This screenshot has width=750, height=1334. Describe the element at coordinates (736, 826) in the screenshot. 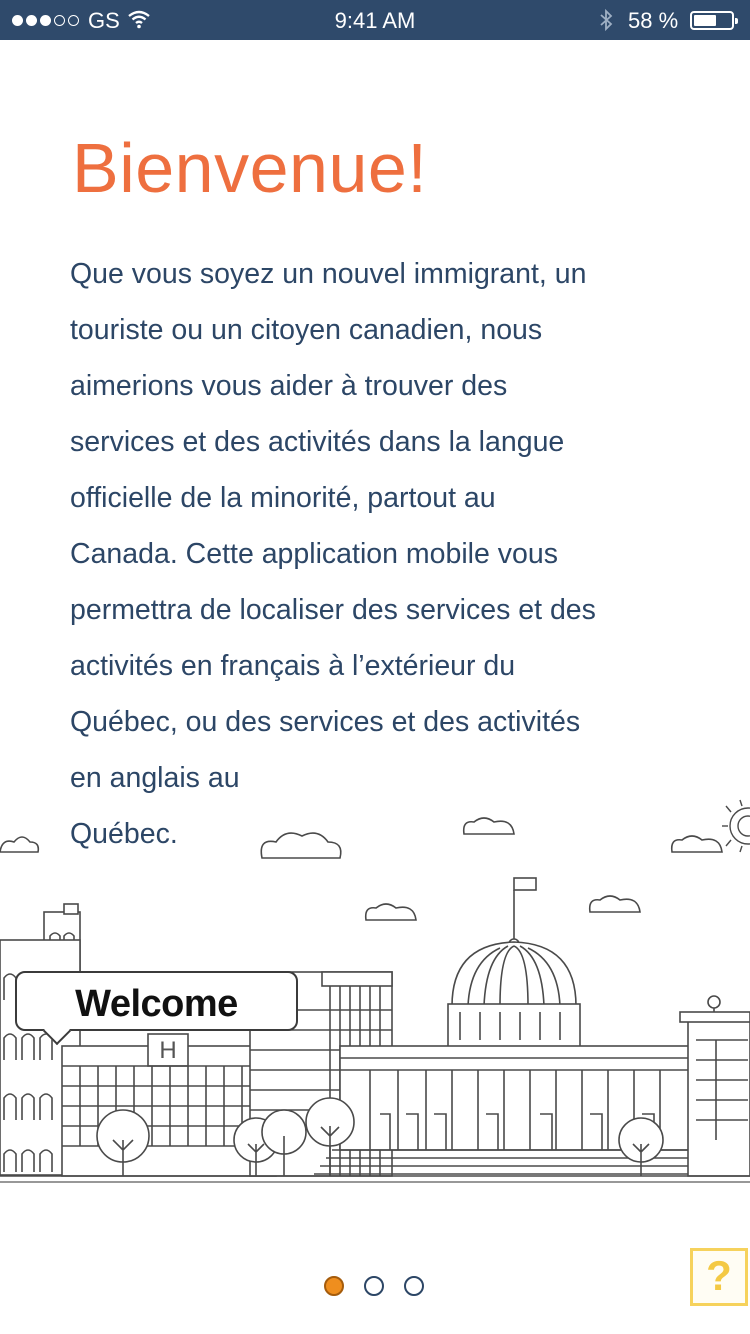

I see `sun-icon` at that location.